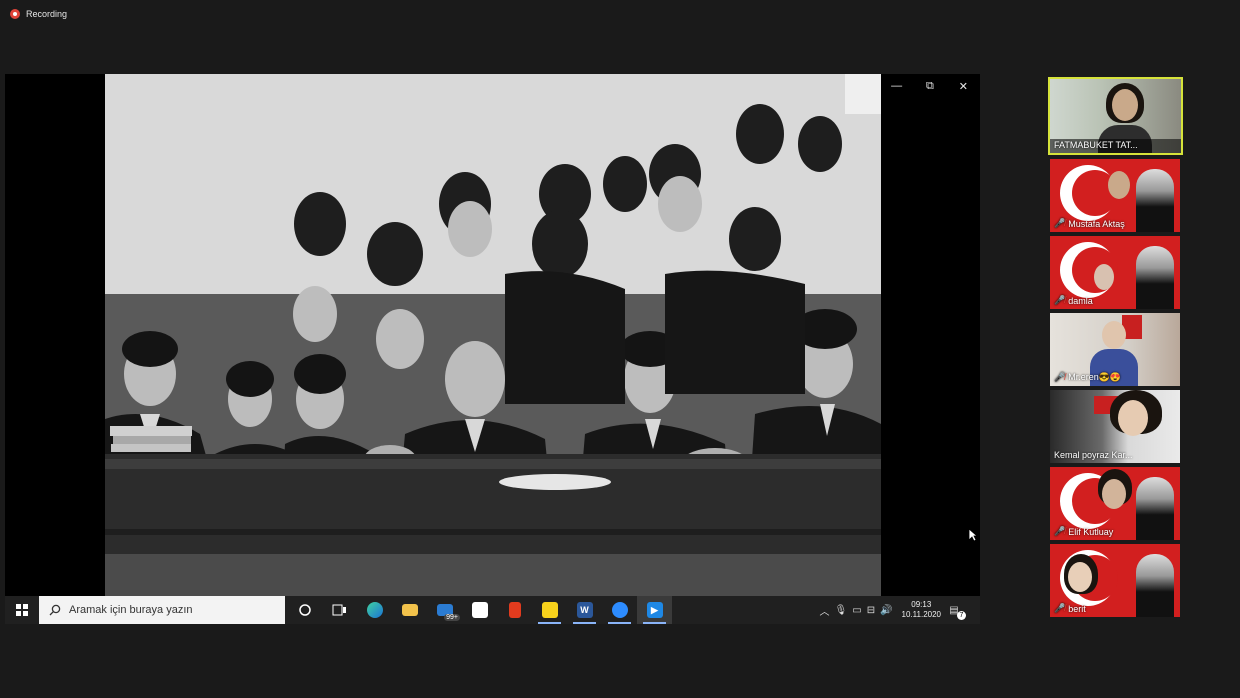  What do you see at coordinates (825, 610) in the screenshot?
I see `chevron-up-icon: ︿` at bounding box center [825, 610].